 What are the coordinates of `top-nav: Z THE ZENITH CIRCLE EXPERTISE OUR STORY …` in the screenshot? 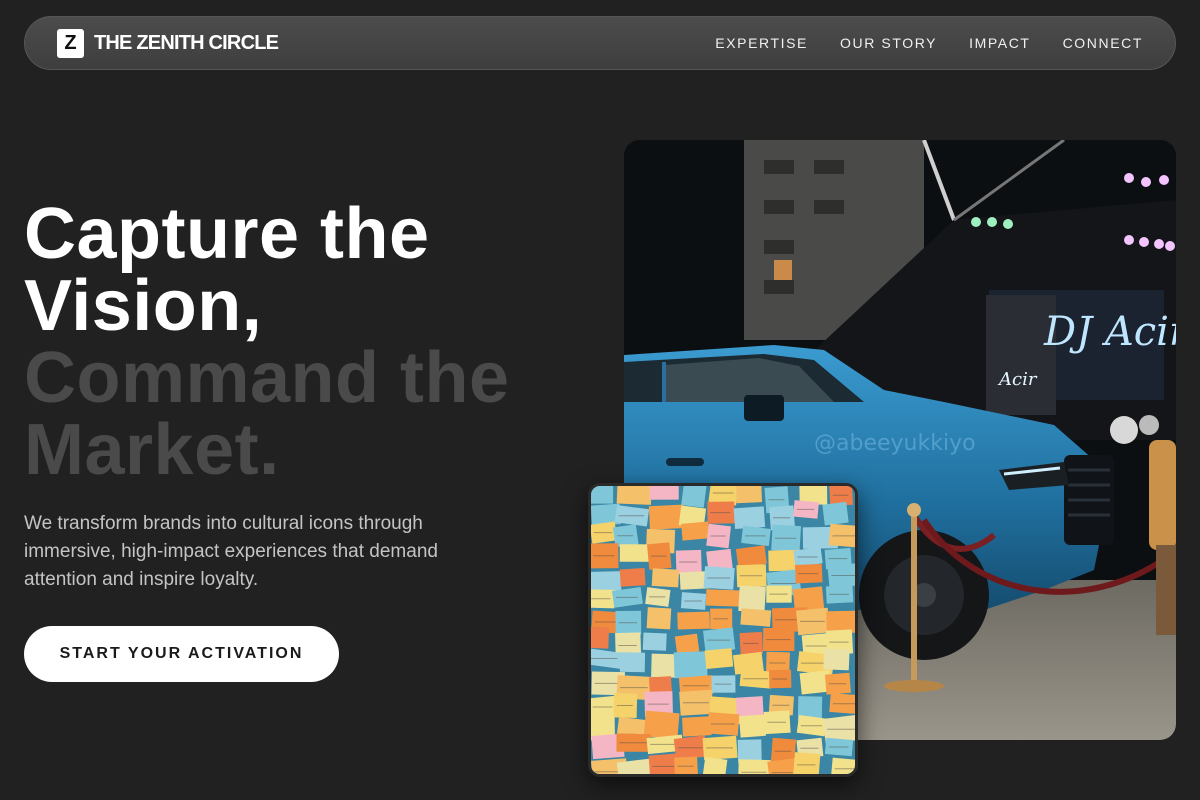 It's located at (600, 43).